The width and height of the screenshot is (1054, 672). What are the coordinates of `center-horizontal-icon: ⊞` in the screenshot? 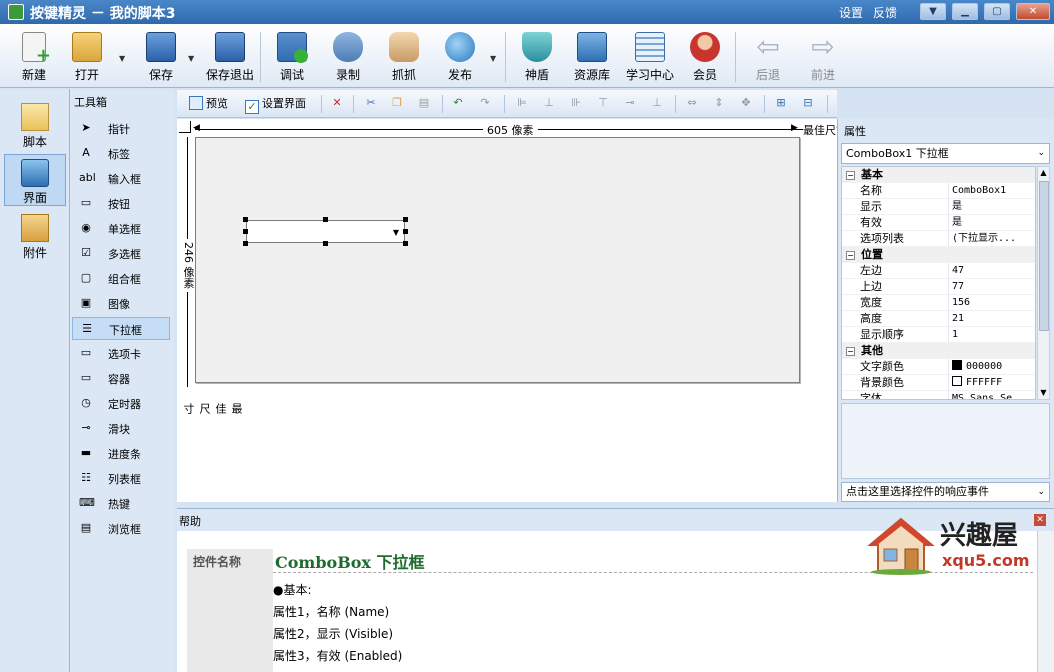 It's located at (781, 103).